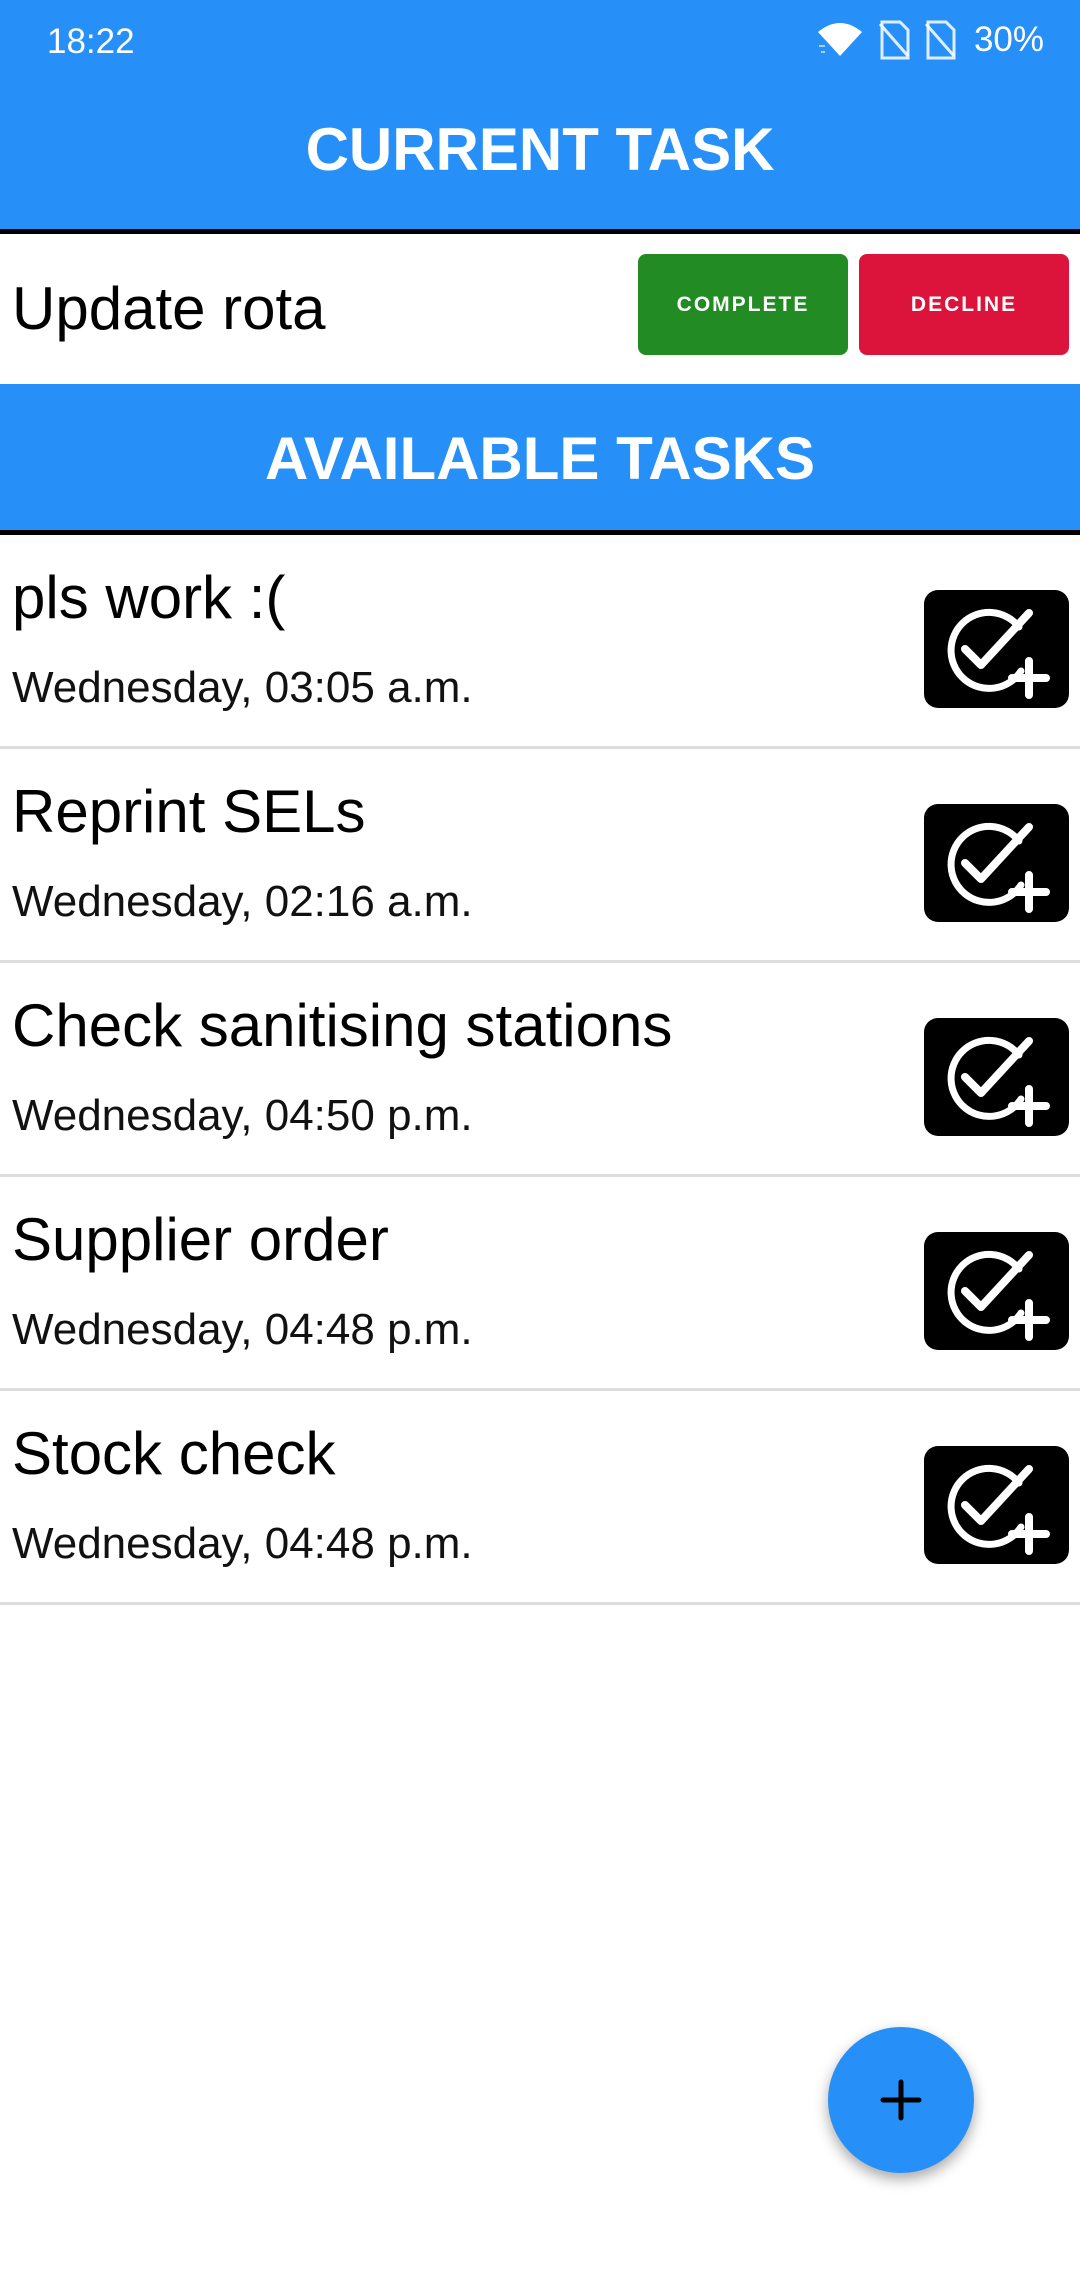 This screenshot has height=2280, width=1080. I want to click on task-title: Reprint SELs, so click(189, 811).